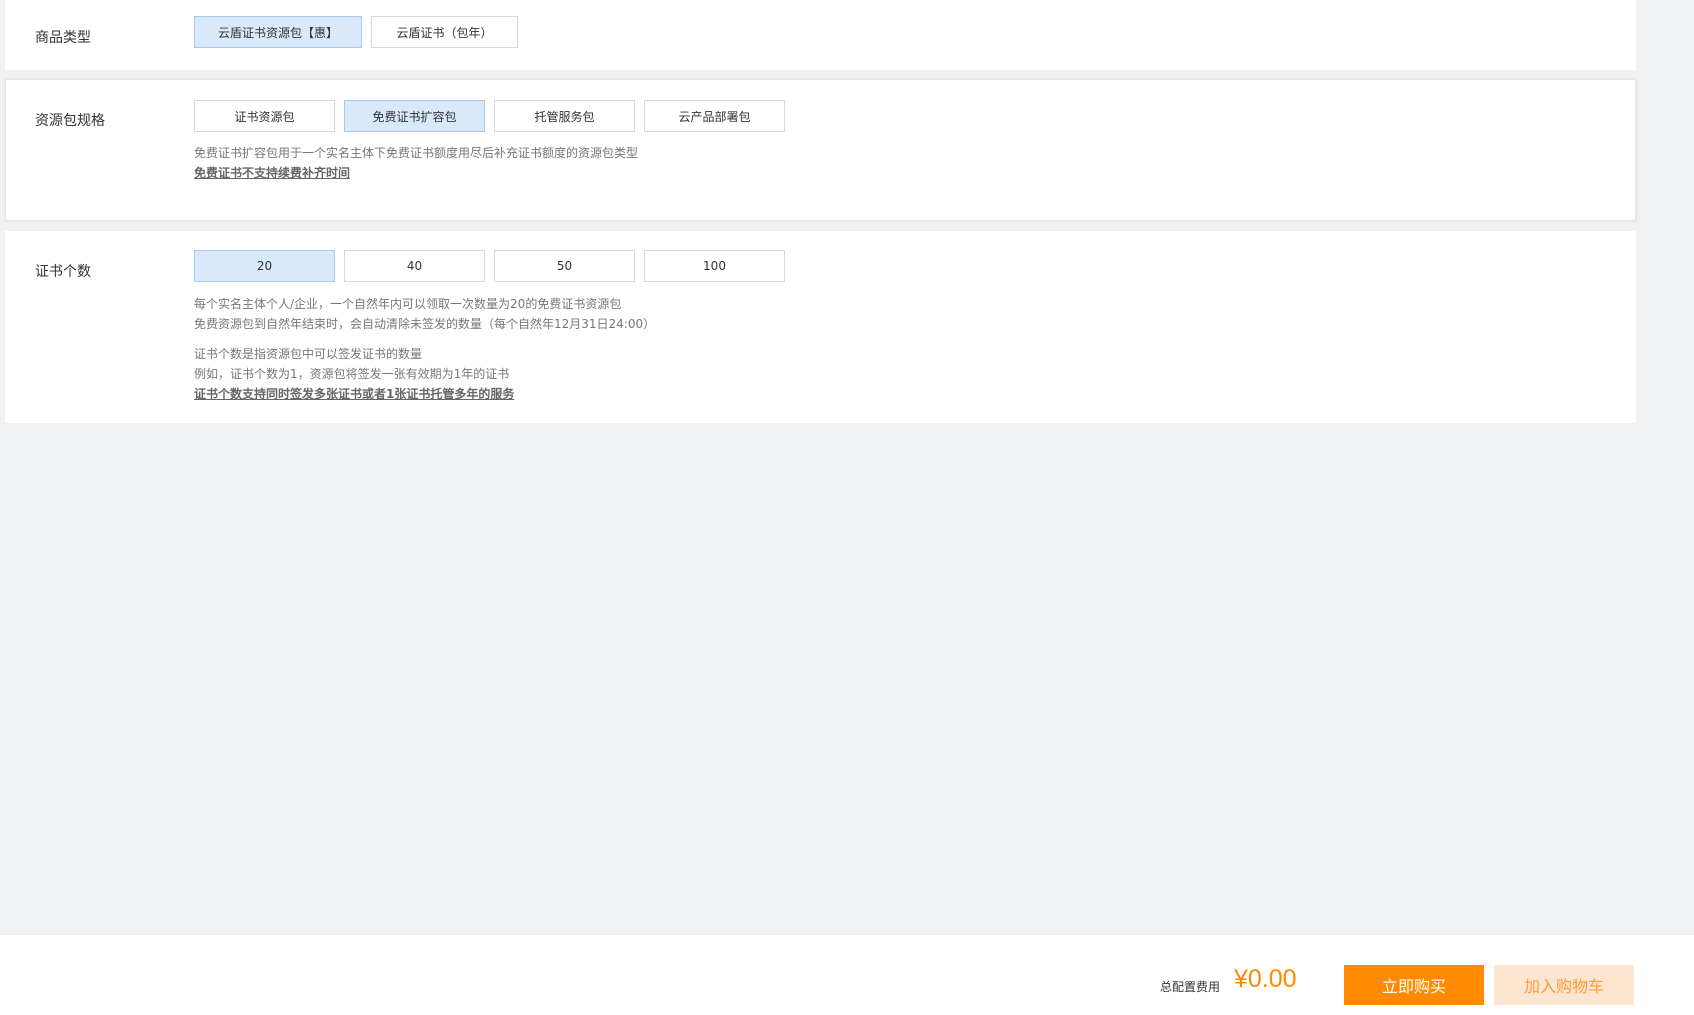 The width and height of the screenshot is (1694, 1015). What do you see at coordinates (70, 121) in the screenshot?
I see `package-spec-label: 资源包规格` at bounding box center [70, 121].